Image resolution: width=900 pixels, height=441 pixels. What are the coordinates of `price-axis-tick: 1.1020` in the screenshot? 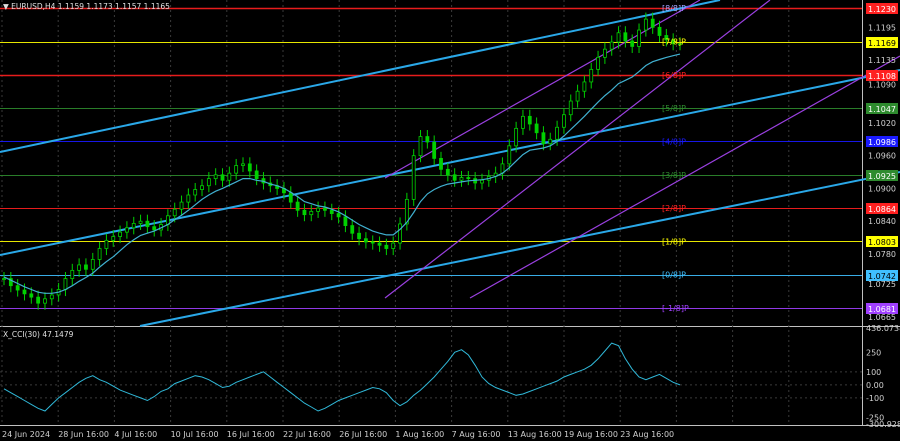 It's located at (882, 123).